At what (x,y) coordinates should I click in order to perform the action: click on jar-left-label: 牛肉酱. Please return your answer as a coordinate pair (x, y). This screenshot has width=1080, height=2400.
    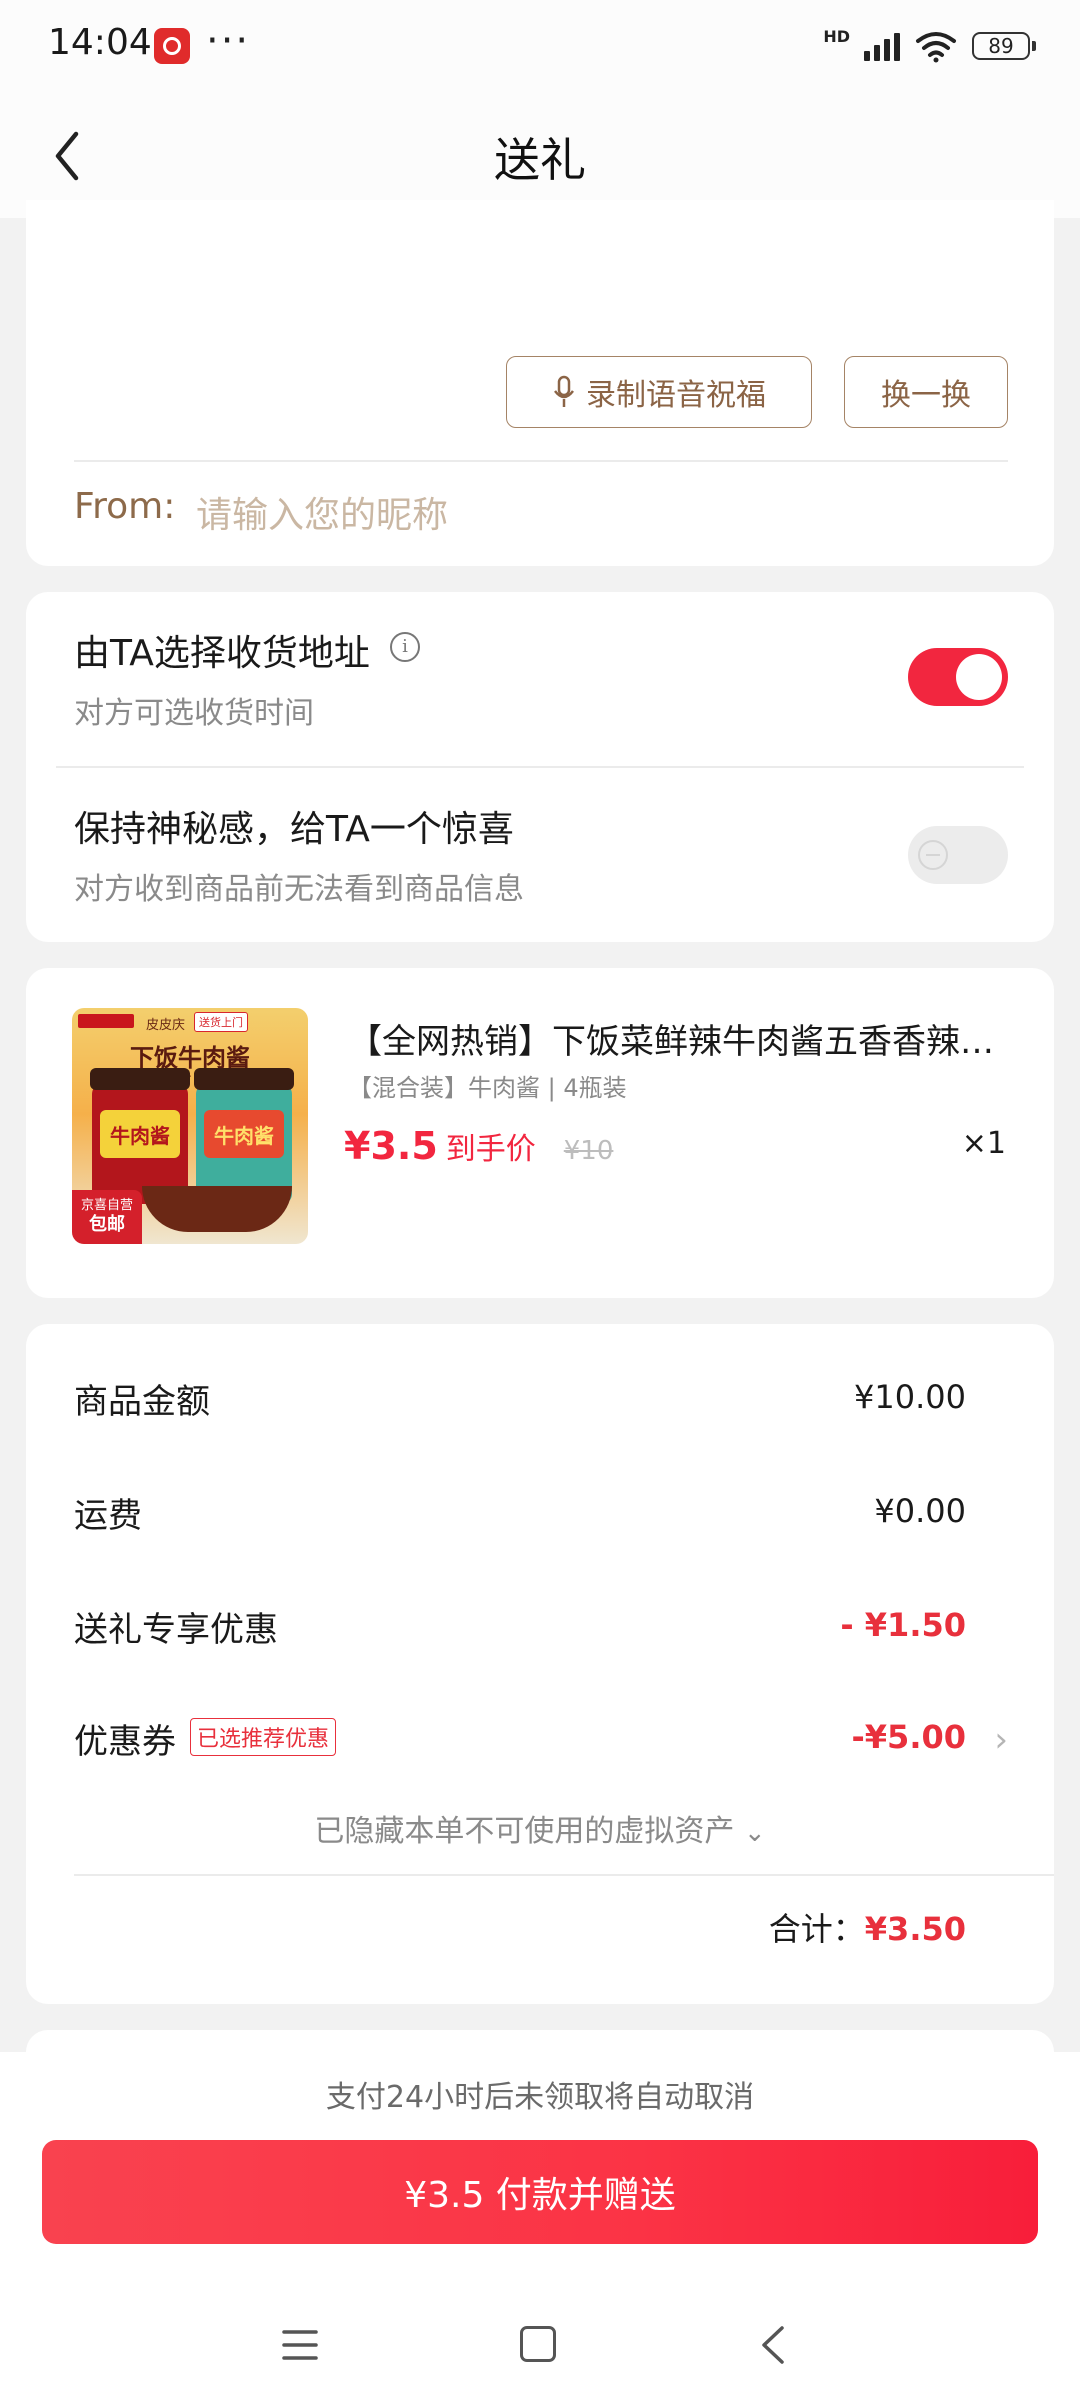
    Looking at the image, I should click on (140, 1134).